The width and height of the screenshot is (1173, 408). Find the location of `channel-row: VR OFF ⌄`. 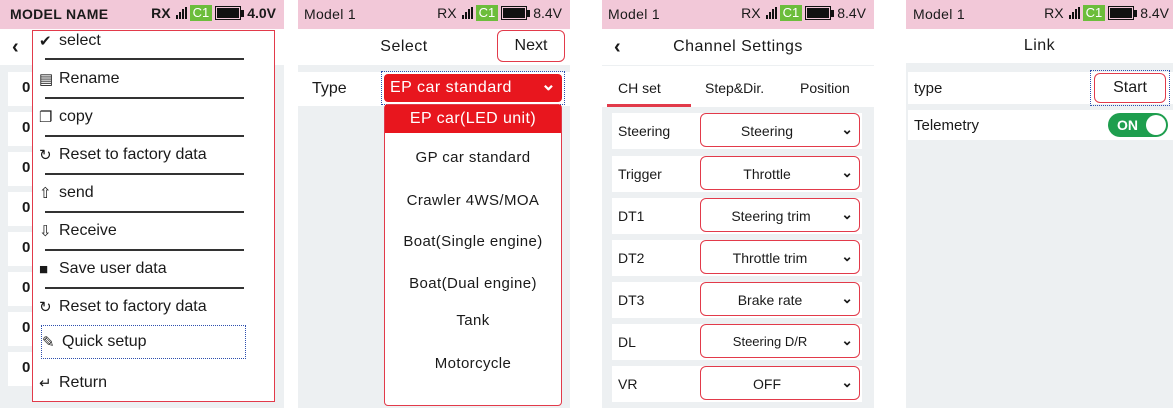

channel-row: VR OFF ⌄ is located at coordinates (737, 384).